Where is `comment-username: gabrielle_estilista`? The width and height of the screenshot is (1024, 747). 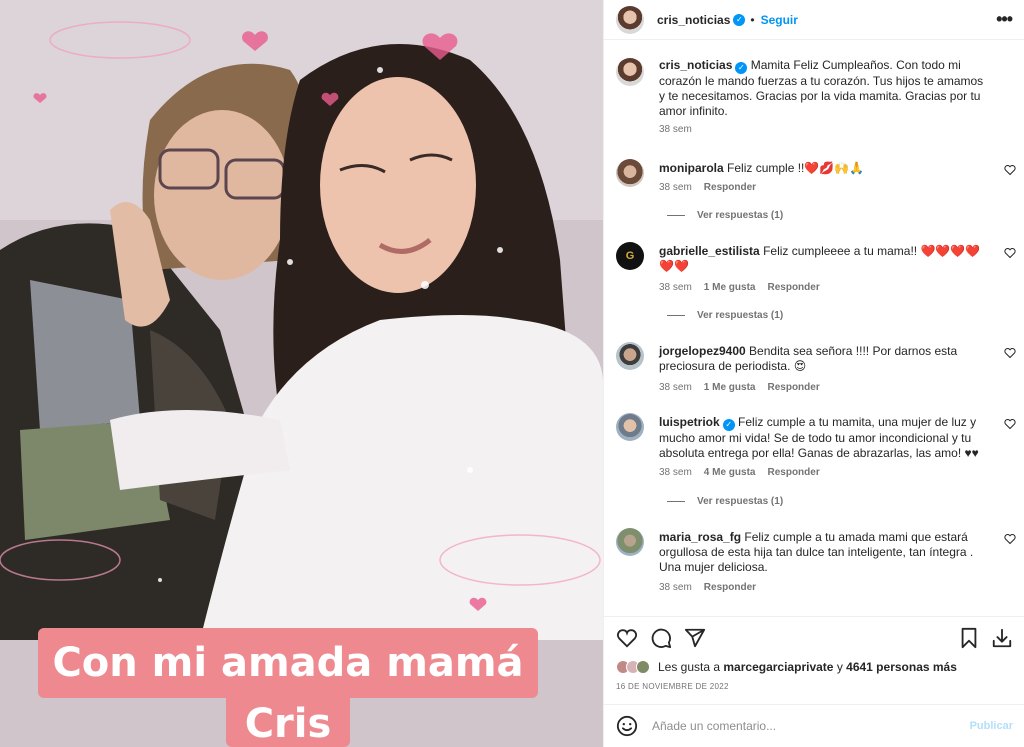 comment-username: gabrielle_estilista is located at coordinates (709, 251).